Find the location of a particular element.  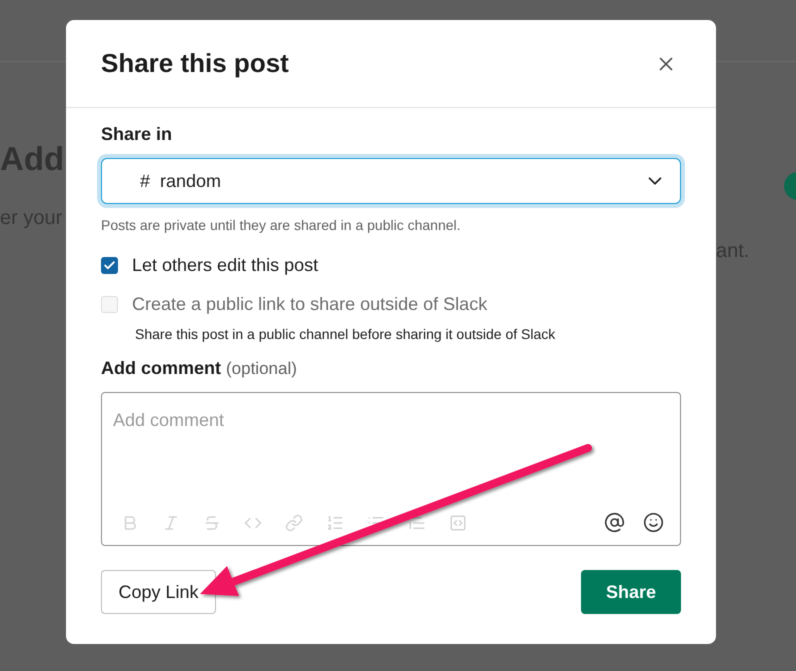

emoji-icon is located at coordinates (653, 522).